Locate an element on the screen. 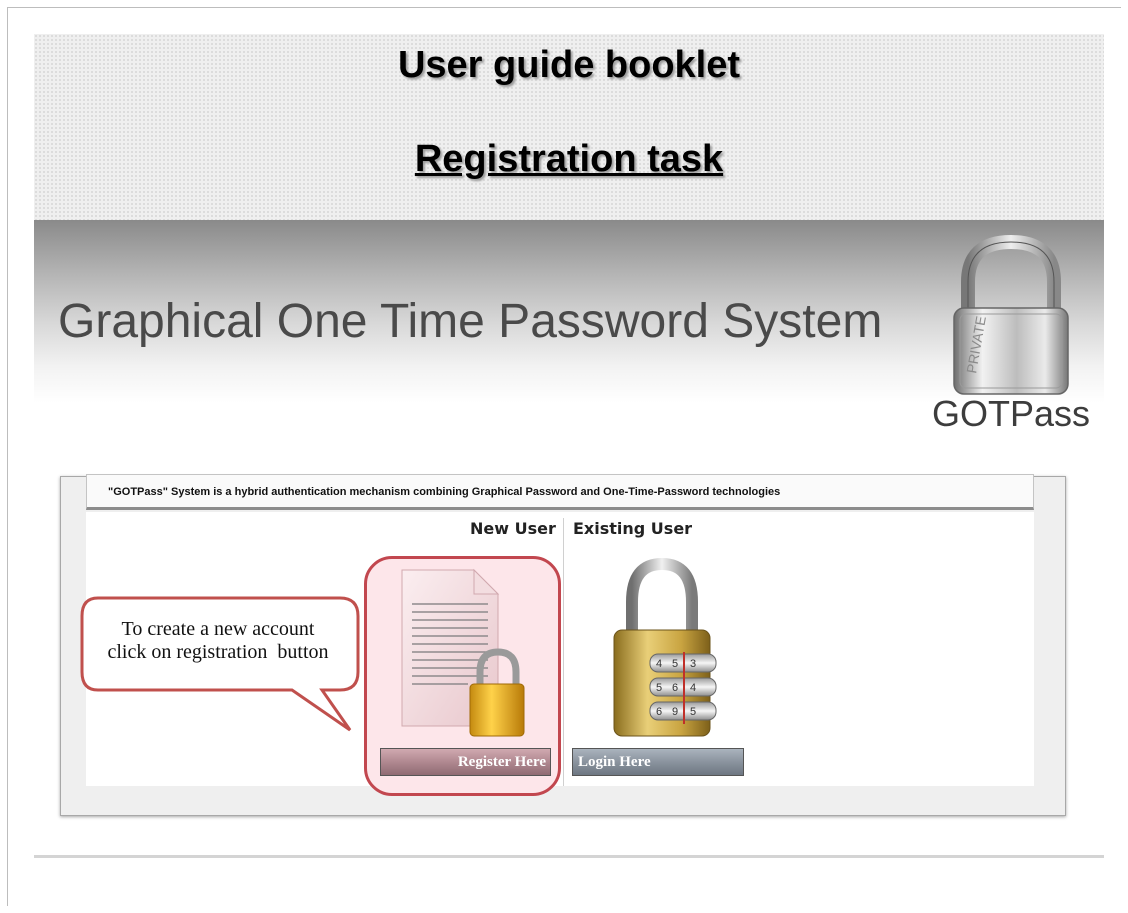 This screenshot has height=913, width=1128. column-divider is located at coordinates (563, 652).